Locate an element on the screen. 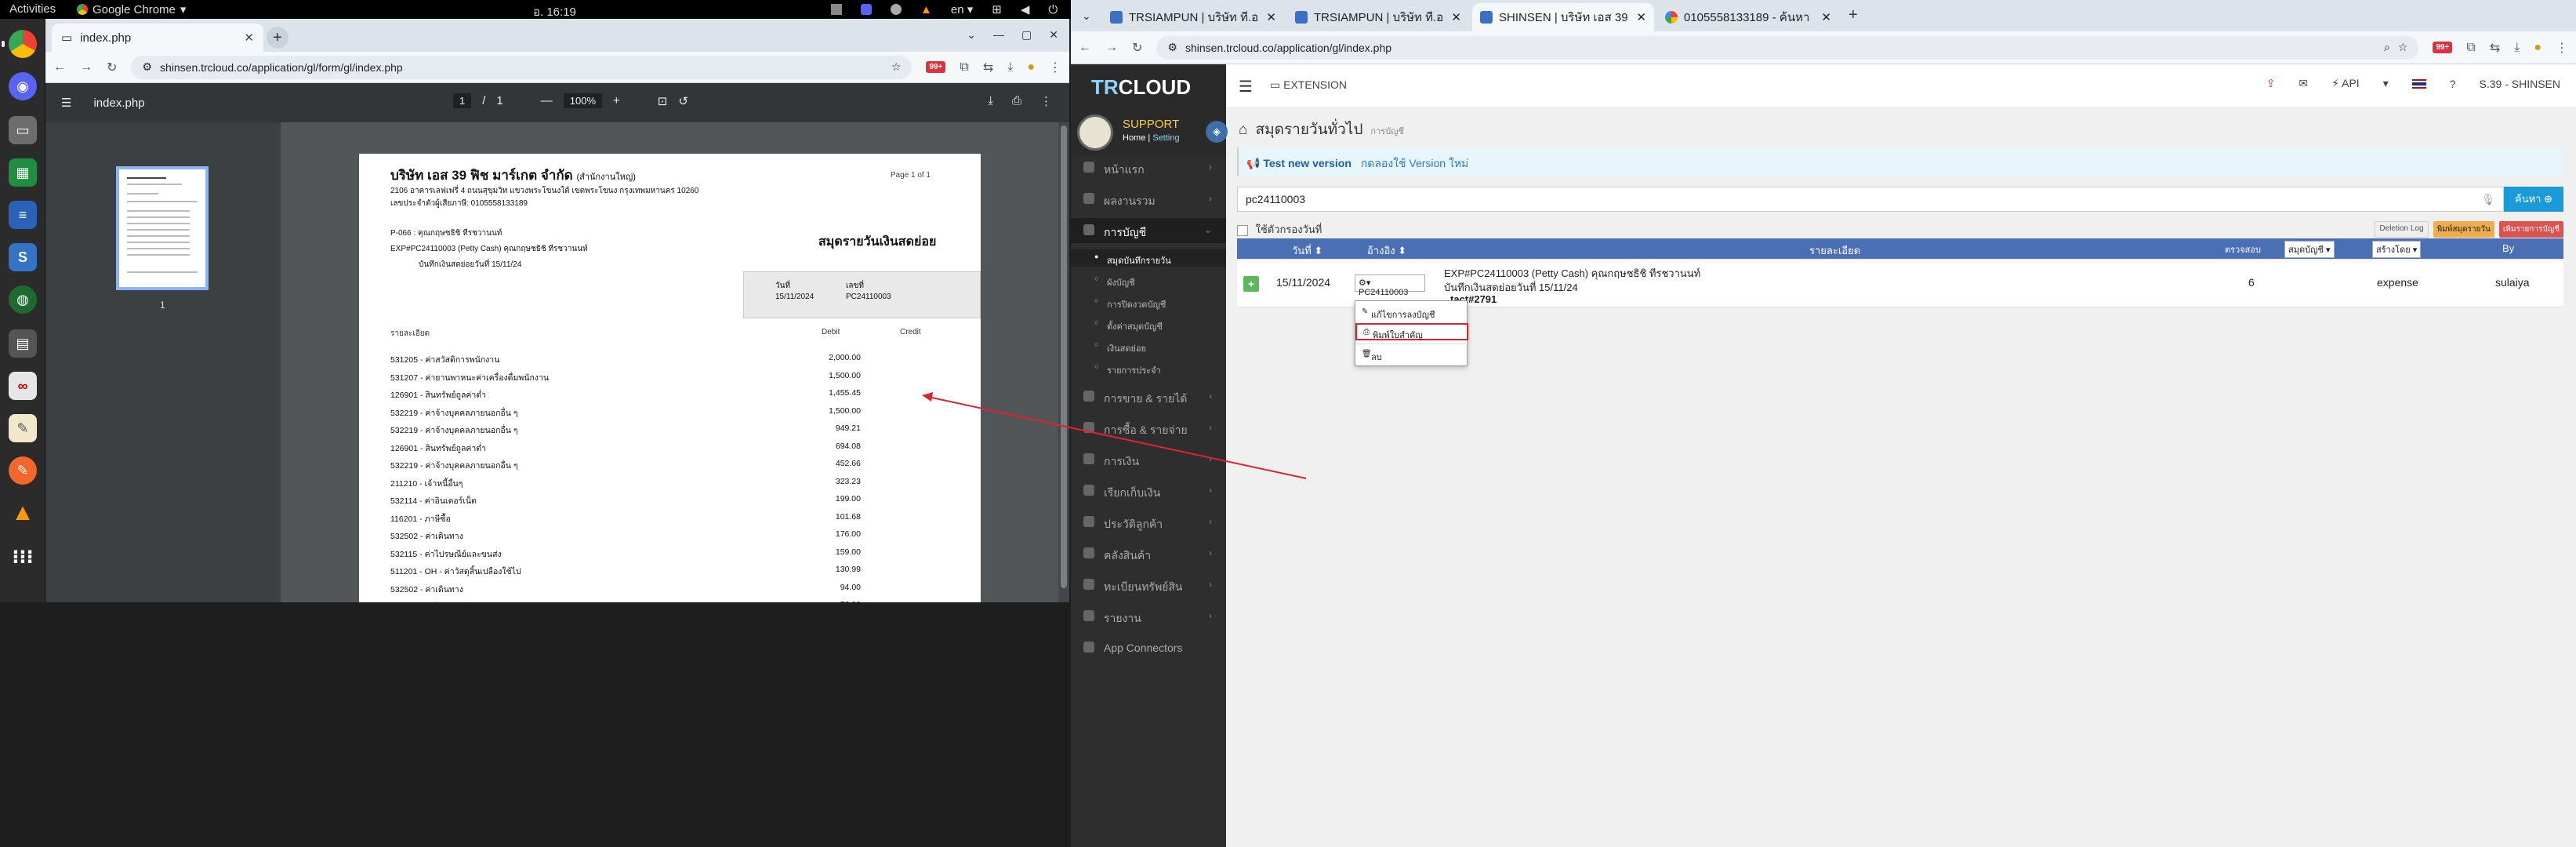 Image resolution: width=2576 pixels, height=847 pixels. tab-search-icon: ⌄ is located at coordinates (1087, 16).